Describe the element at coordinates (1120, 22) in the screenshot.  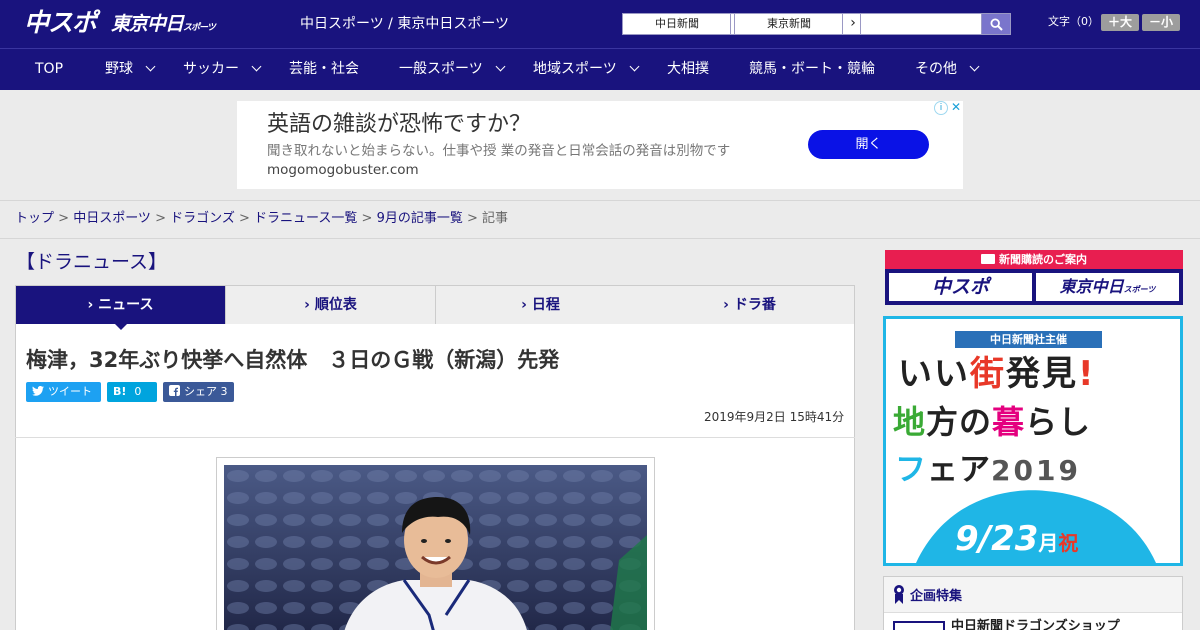
I see `font-size-bigger-button: ＋大` at that location.